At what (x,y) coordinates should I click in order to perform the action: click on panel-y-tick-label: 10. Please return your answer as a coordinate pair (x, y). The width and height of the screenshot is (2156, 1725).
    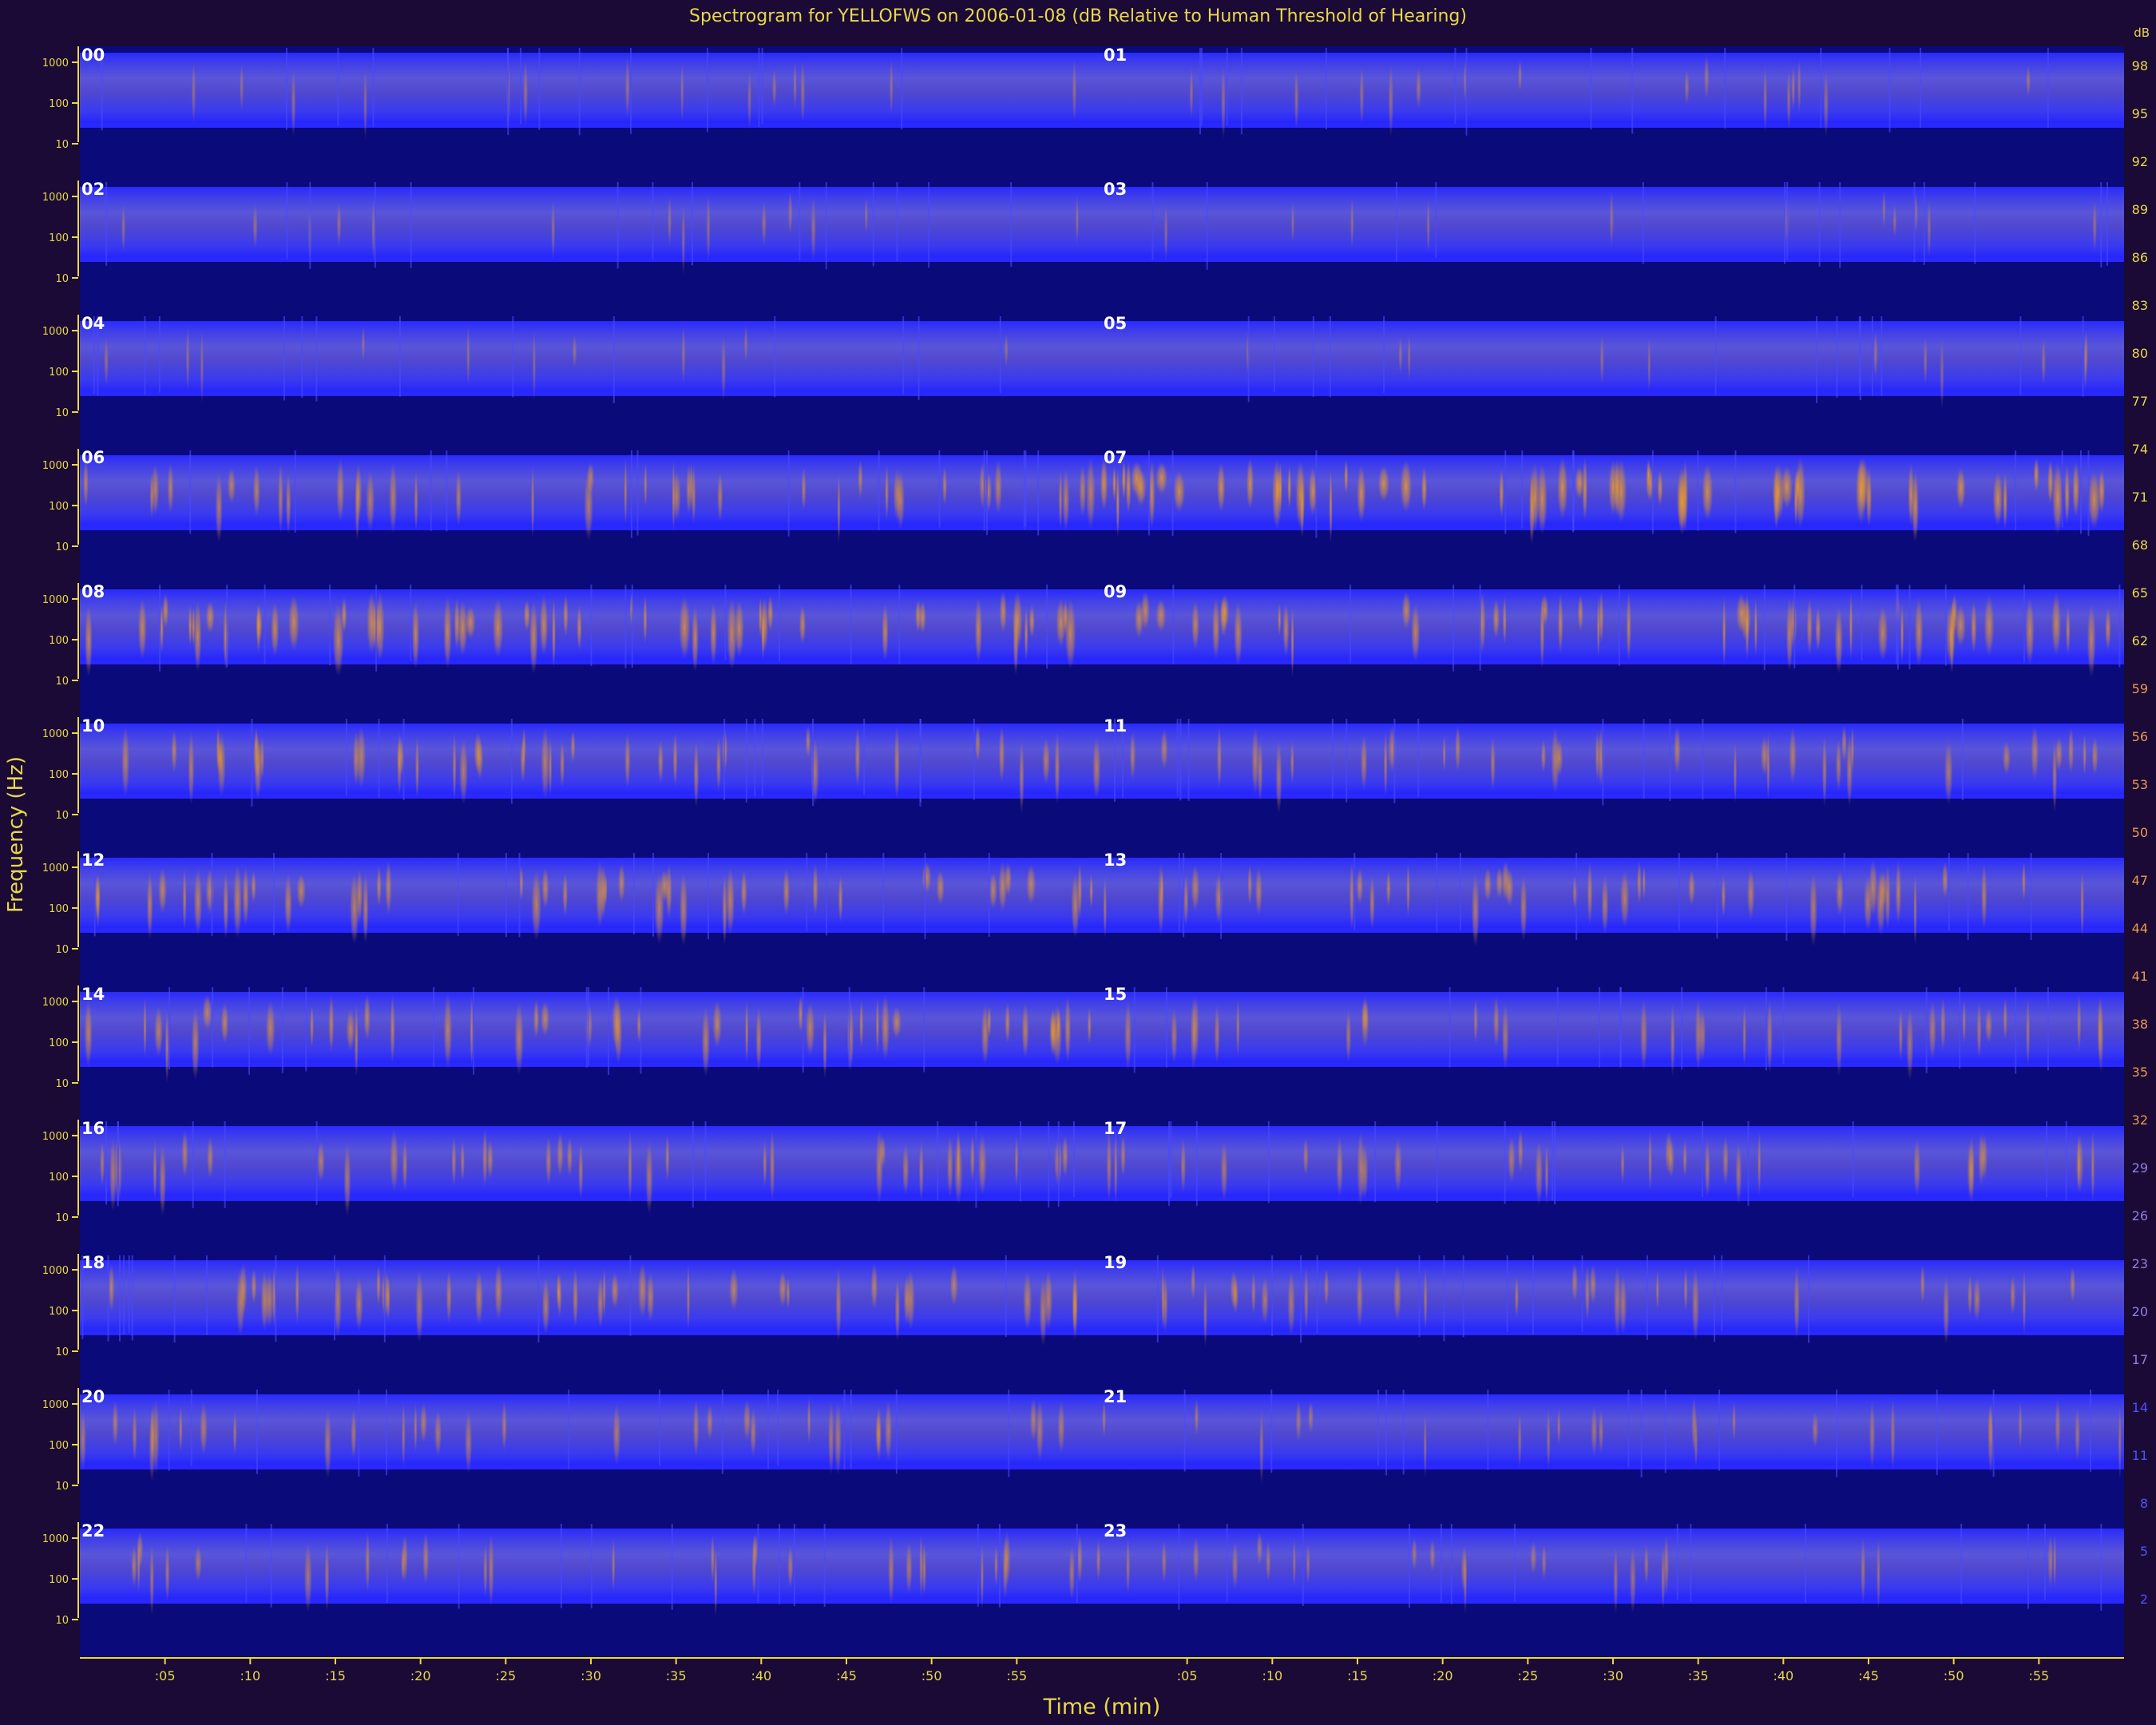
    Looking at the image, I should click on (62, 1487).